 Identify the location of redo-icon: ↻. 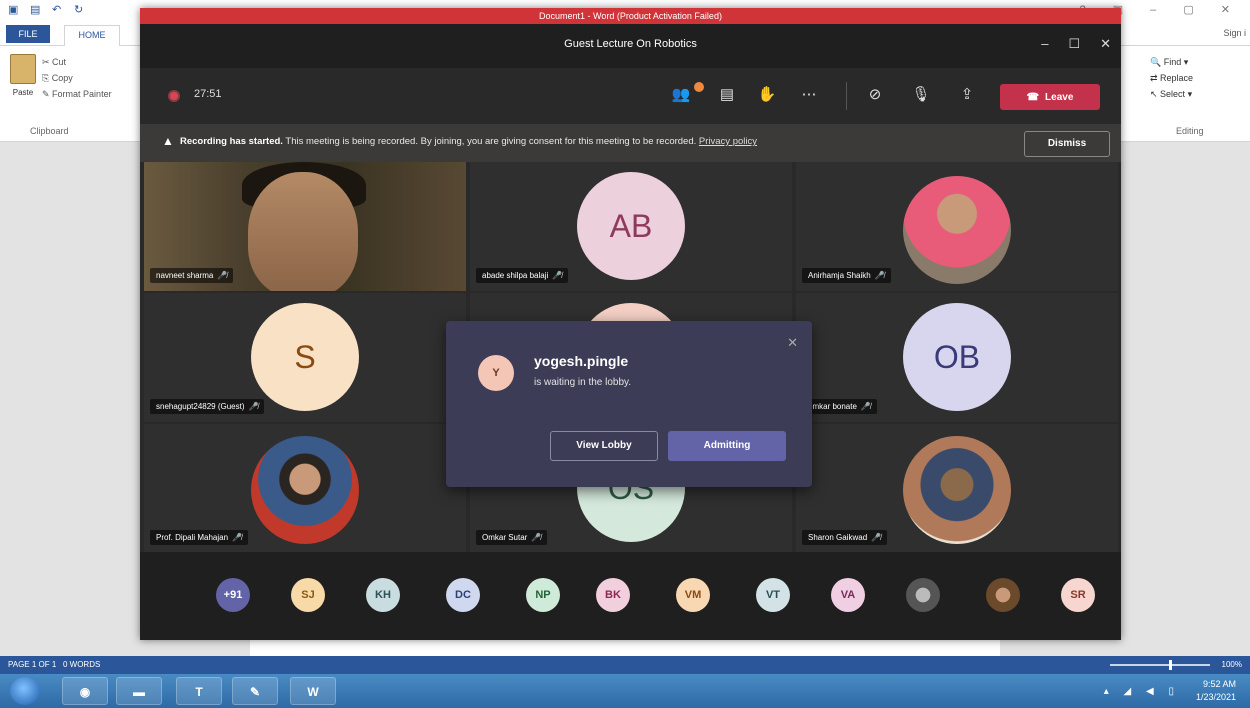
(81, 10).